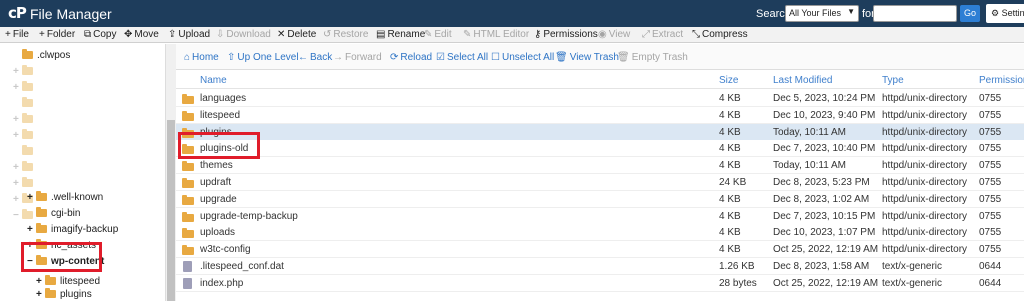 The image size is (1024, 301). I want to click on tree-item-clwpos: .clwpos, so click(46, 57).